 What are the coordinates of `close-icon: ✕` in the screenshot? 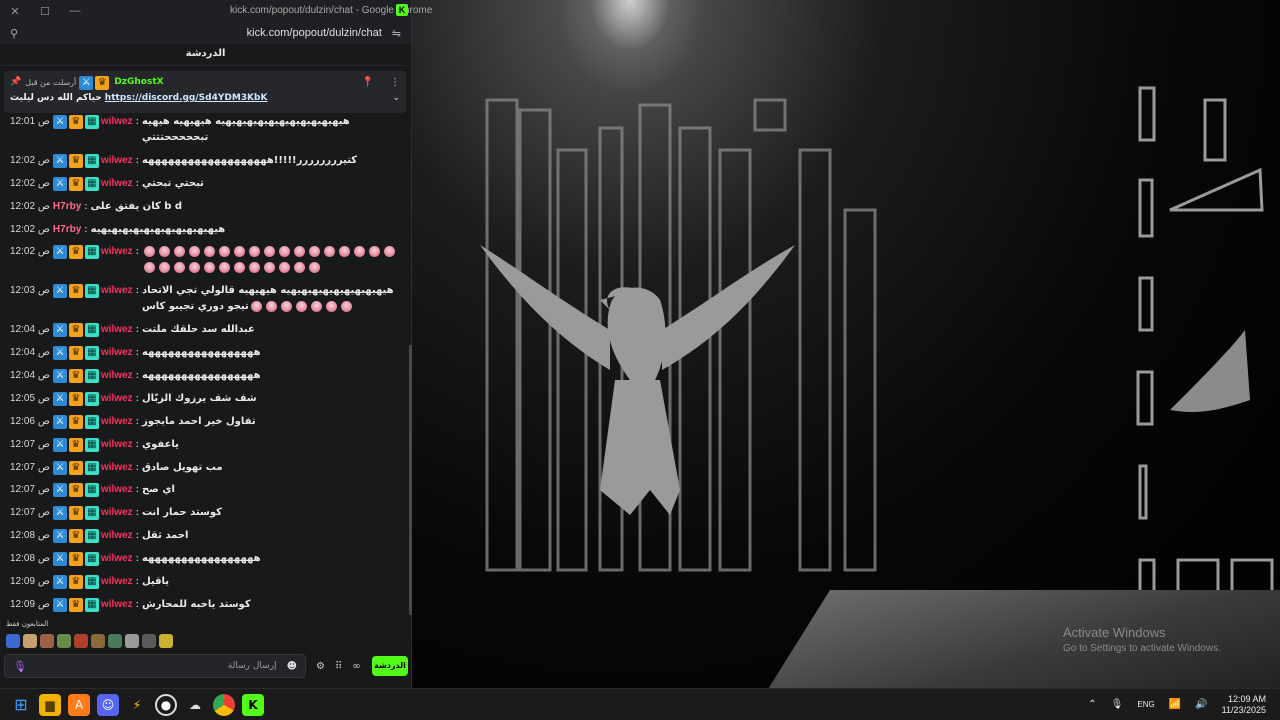 It's located at (15, 11).